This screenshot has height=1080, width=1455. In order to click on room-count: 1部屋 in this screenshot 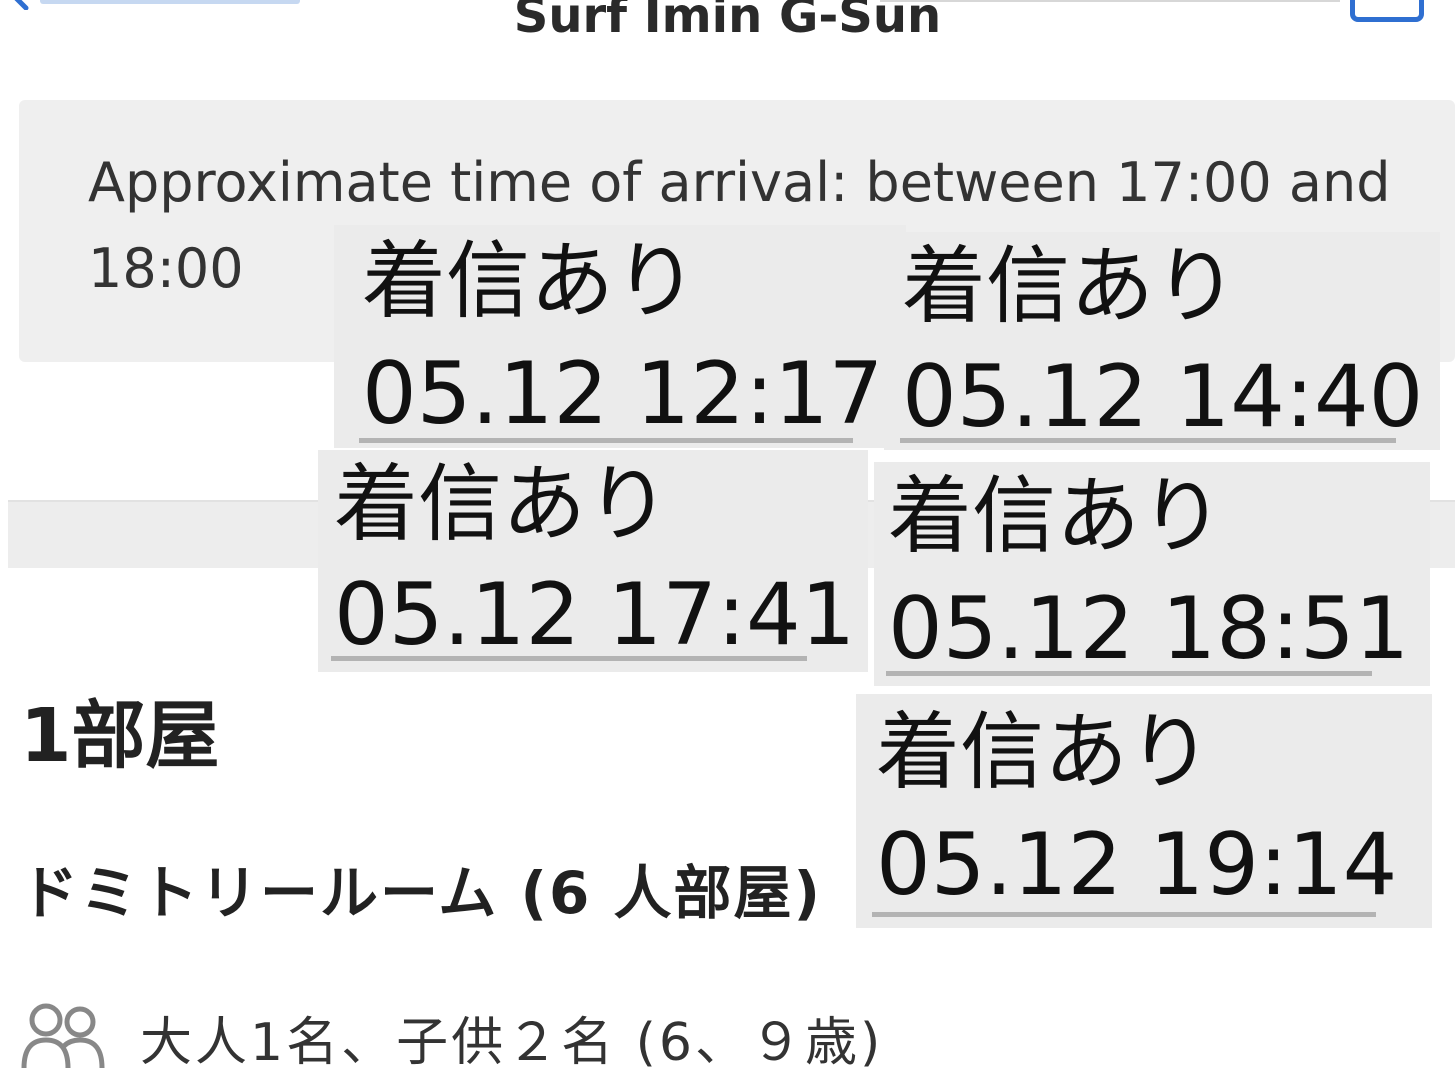, I will do `click(120, 736)`.